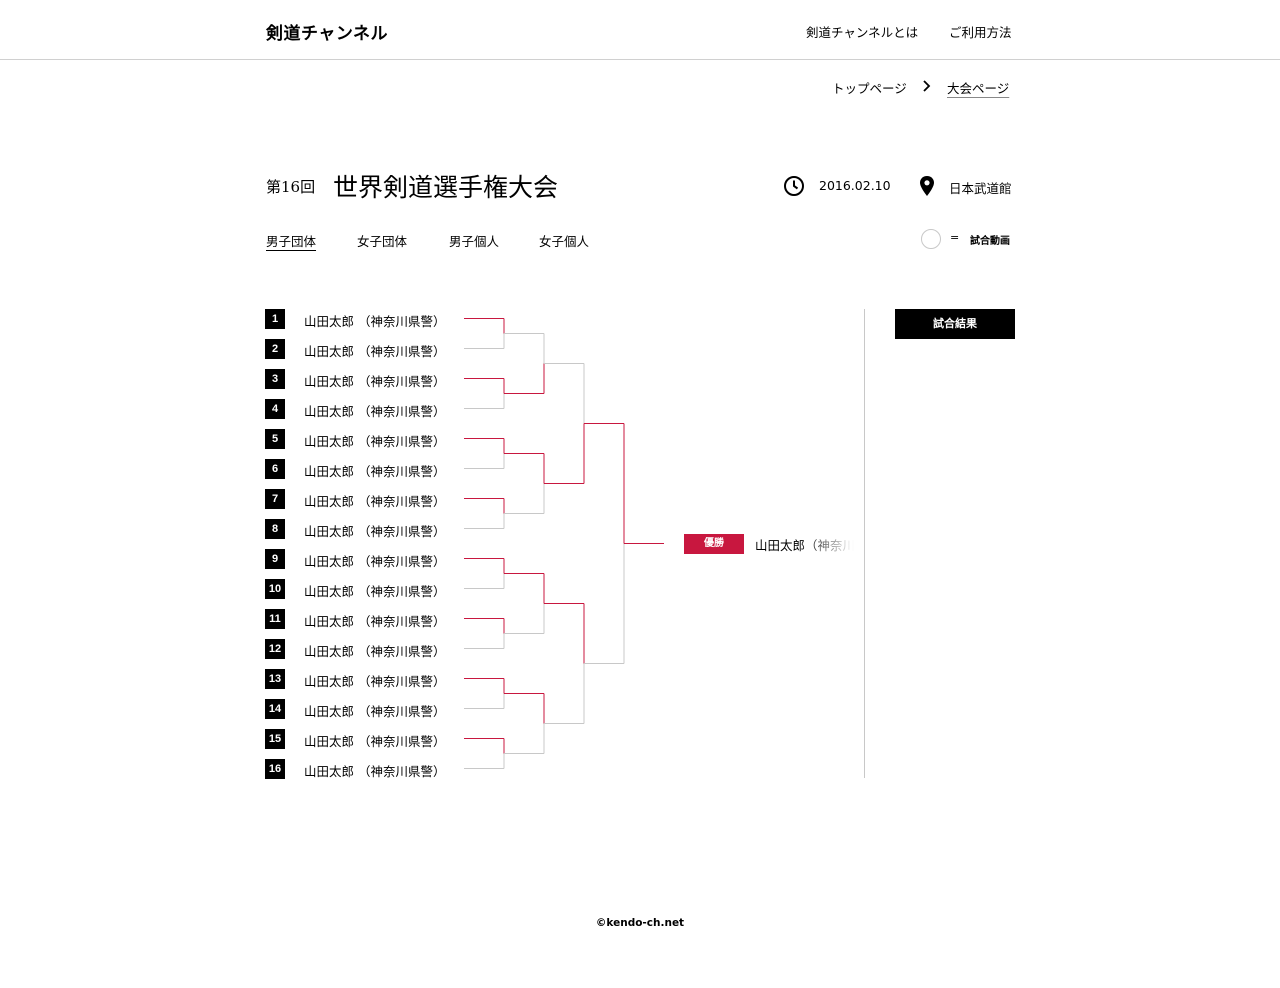 This screenshot has width=1280, height=988. I want to click on seed-number: 6, so click(275, 469).